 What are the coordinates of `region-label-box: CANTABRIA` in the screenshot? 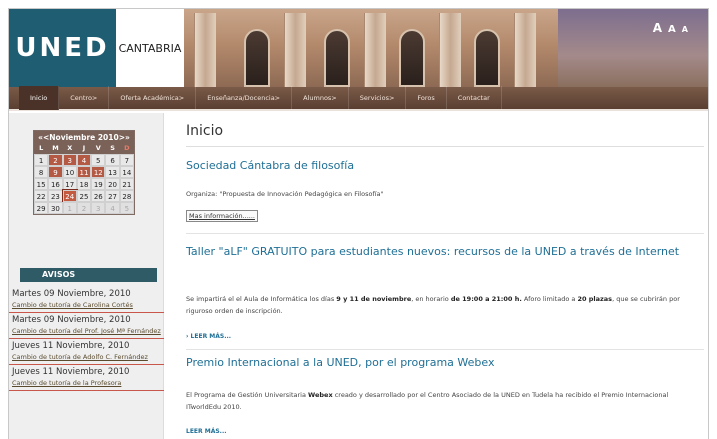 It's located at (150, 48).